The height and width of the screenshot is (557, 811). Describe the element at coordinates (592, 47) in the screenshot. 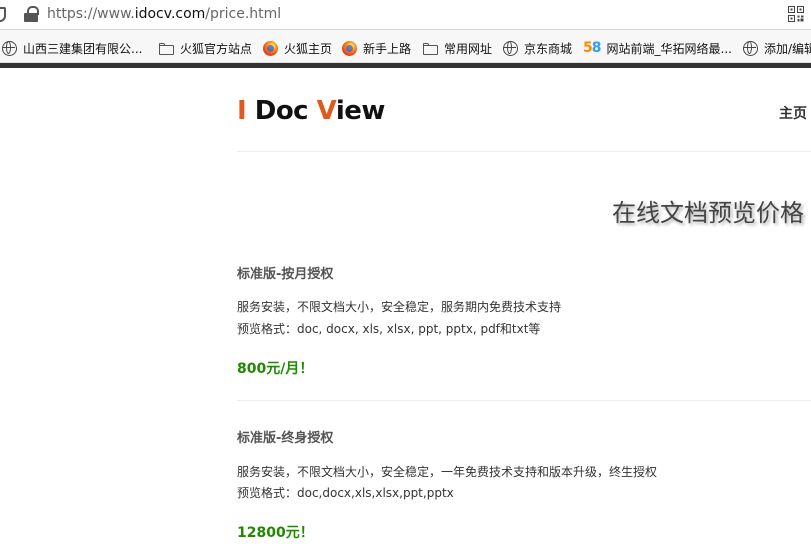

I see `58-icon: 58` at that location.